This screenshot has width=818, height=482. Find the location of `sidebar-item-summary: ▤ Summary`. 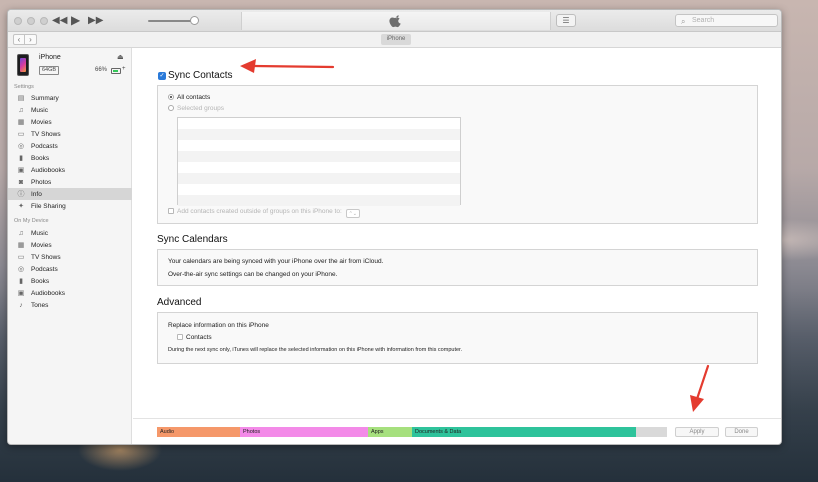

sidebar-item-summary: ▤ Summary is located at coordinates (70, 98).